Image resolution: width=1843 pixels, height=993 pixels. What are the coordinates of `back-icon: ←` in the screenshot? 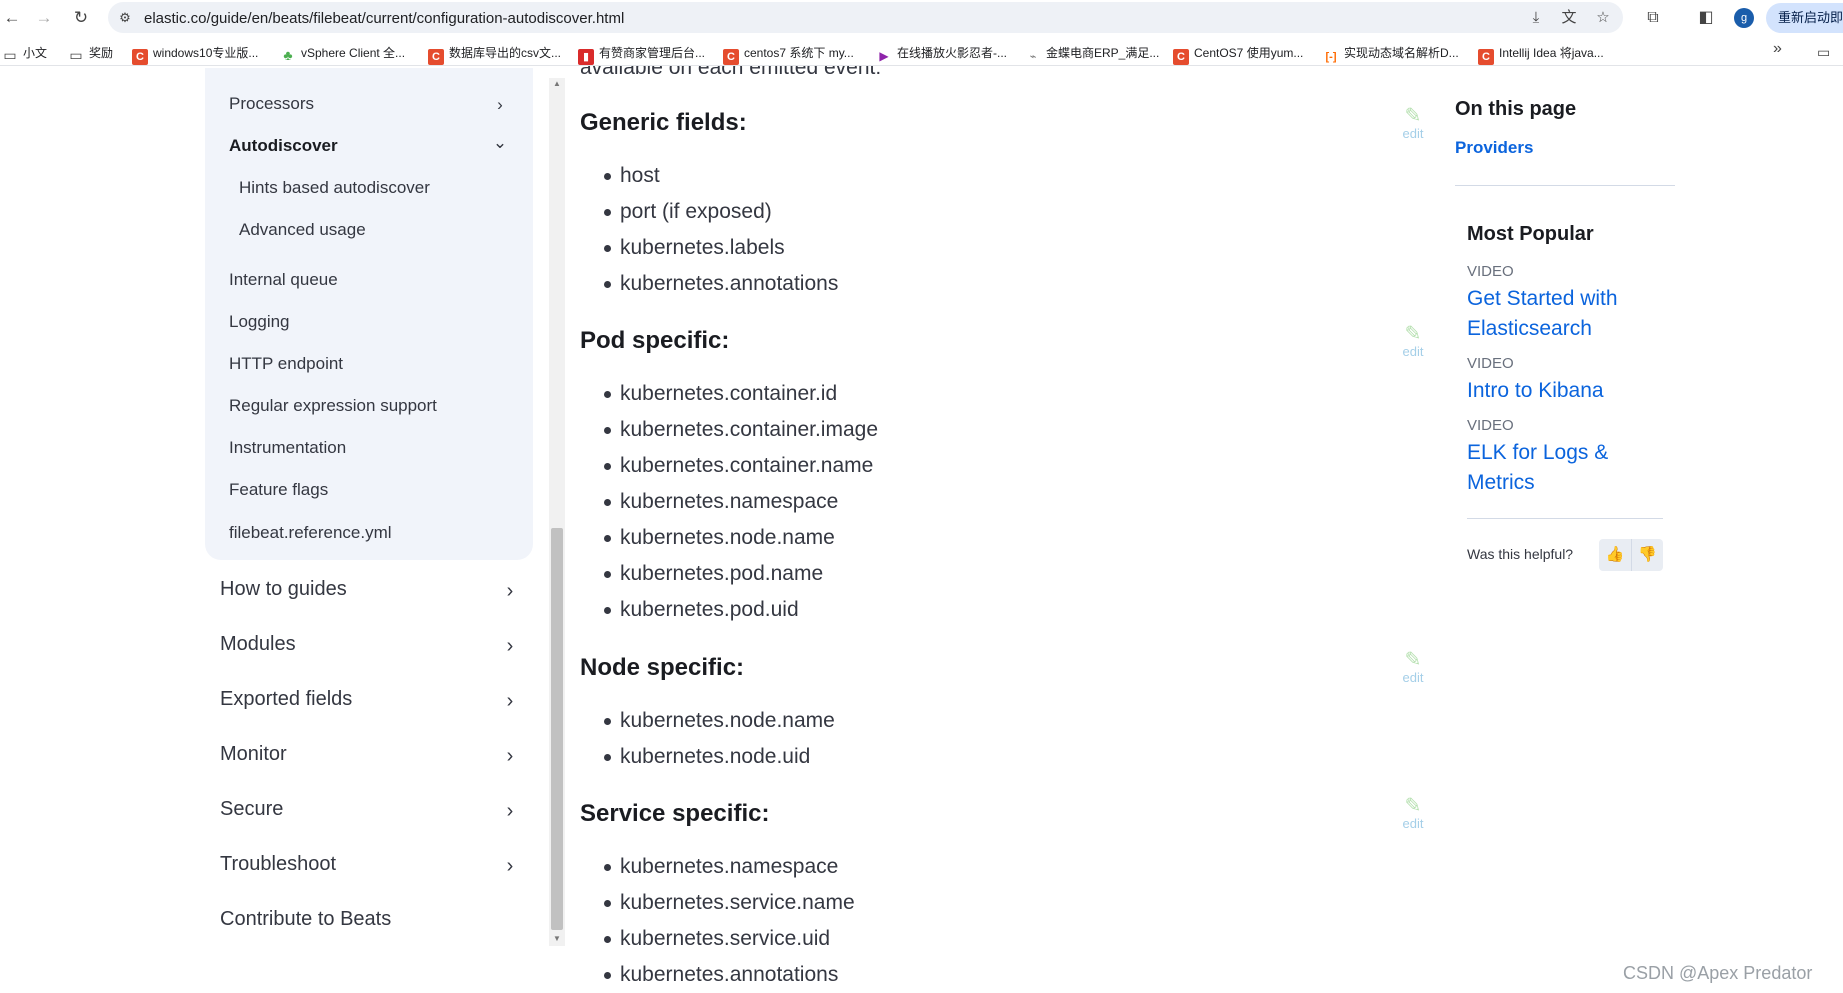 It's located at (12, 18).